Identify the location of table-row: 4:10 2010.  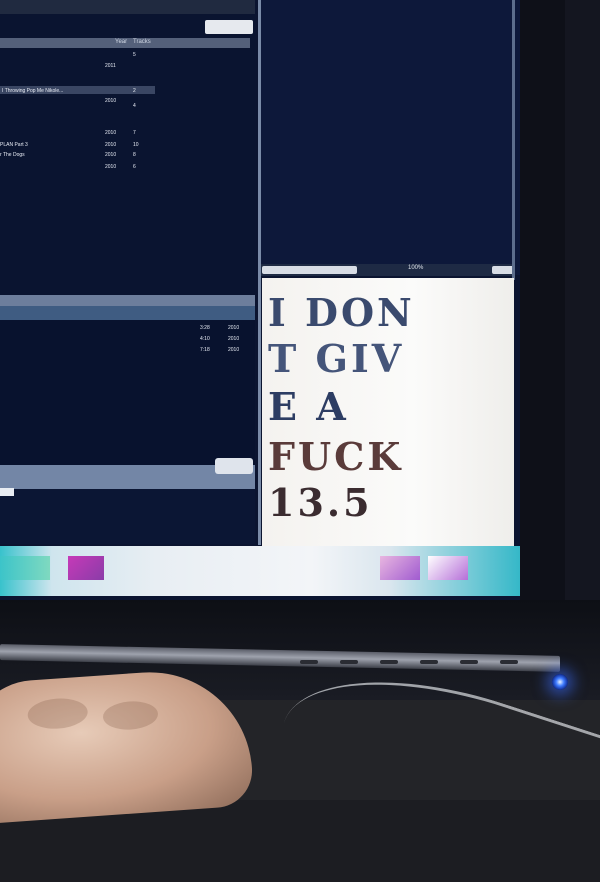
(127, 341).